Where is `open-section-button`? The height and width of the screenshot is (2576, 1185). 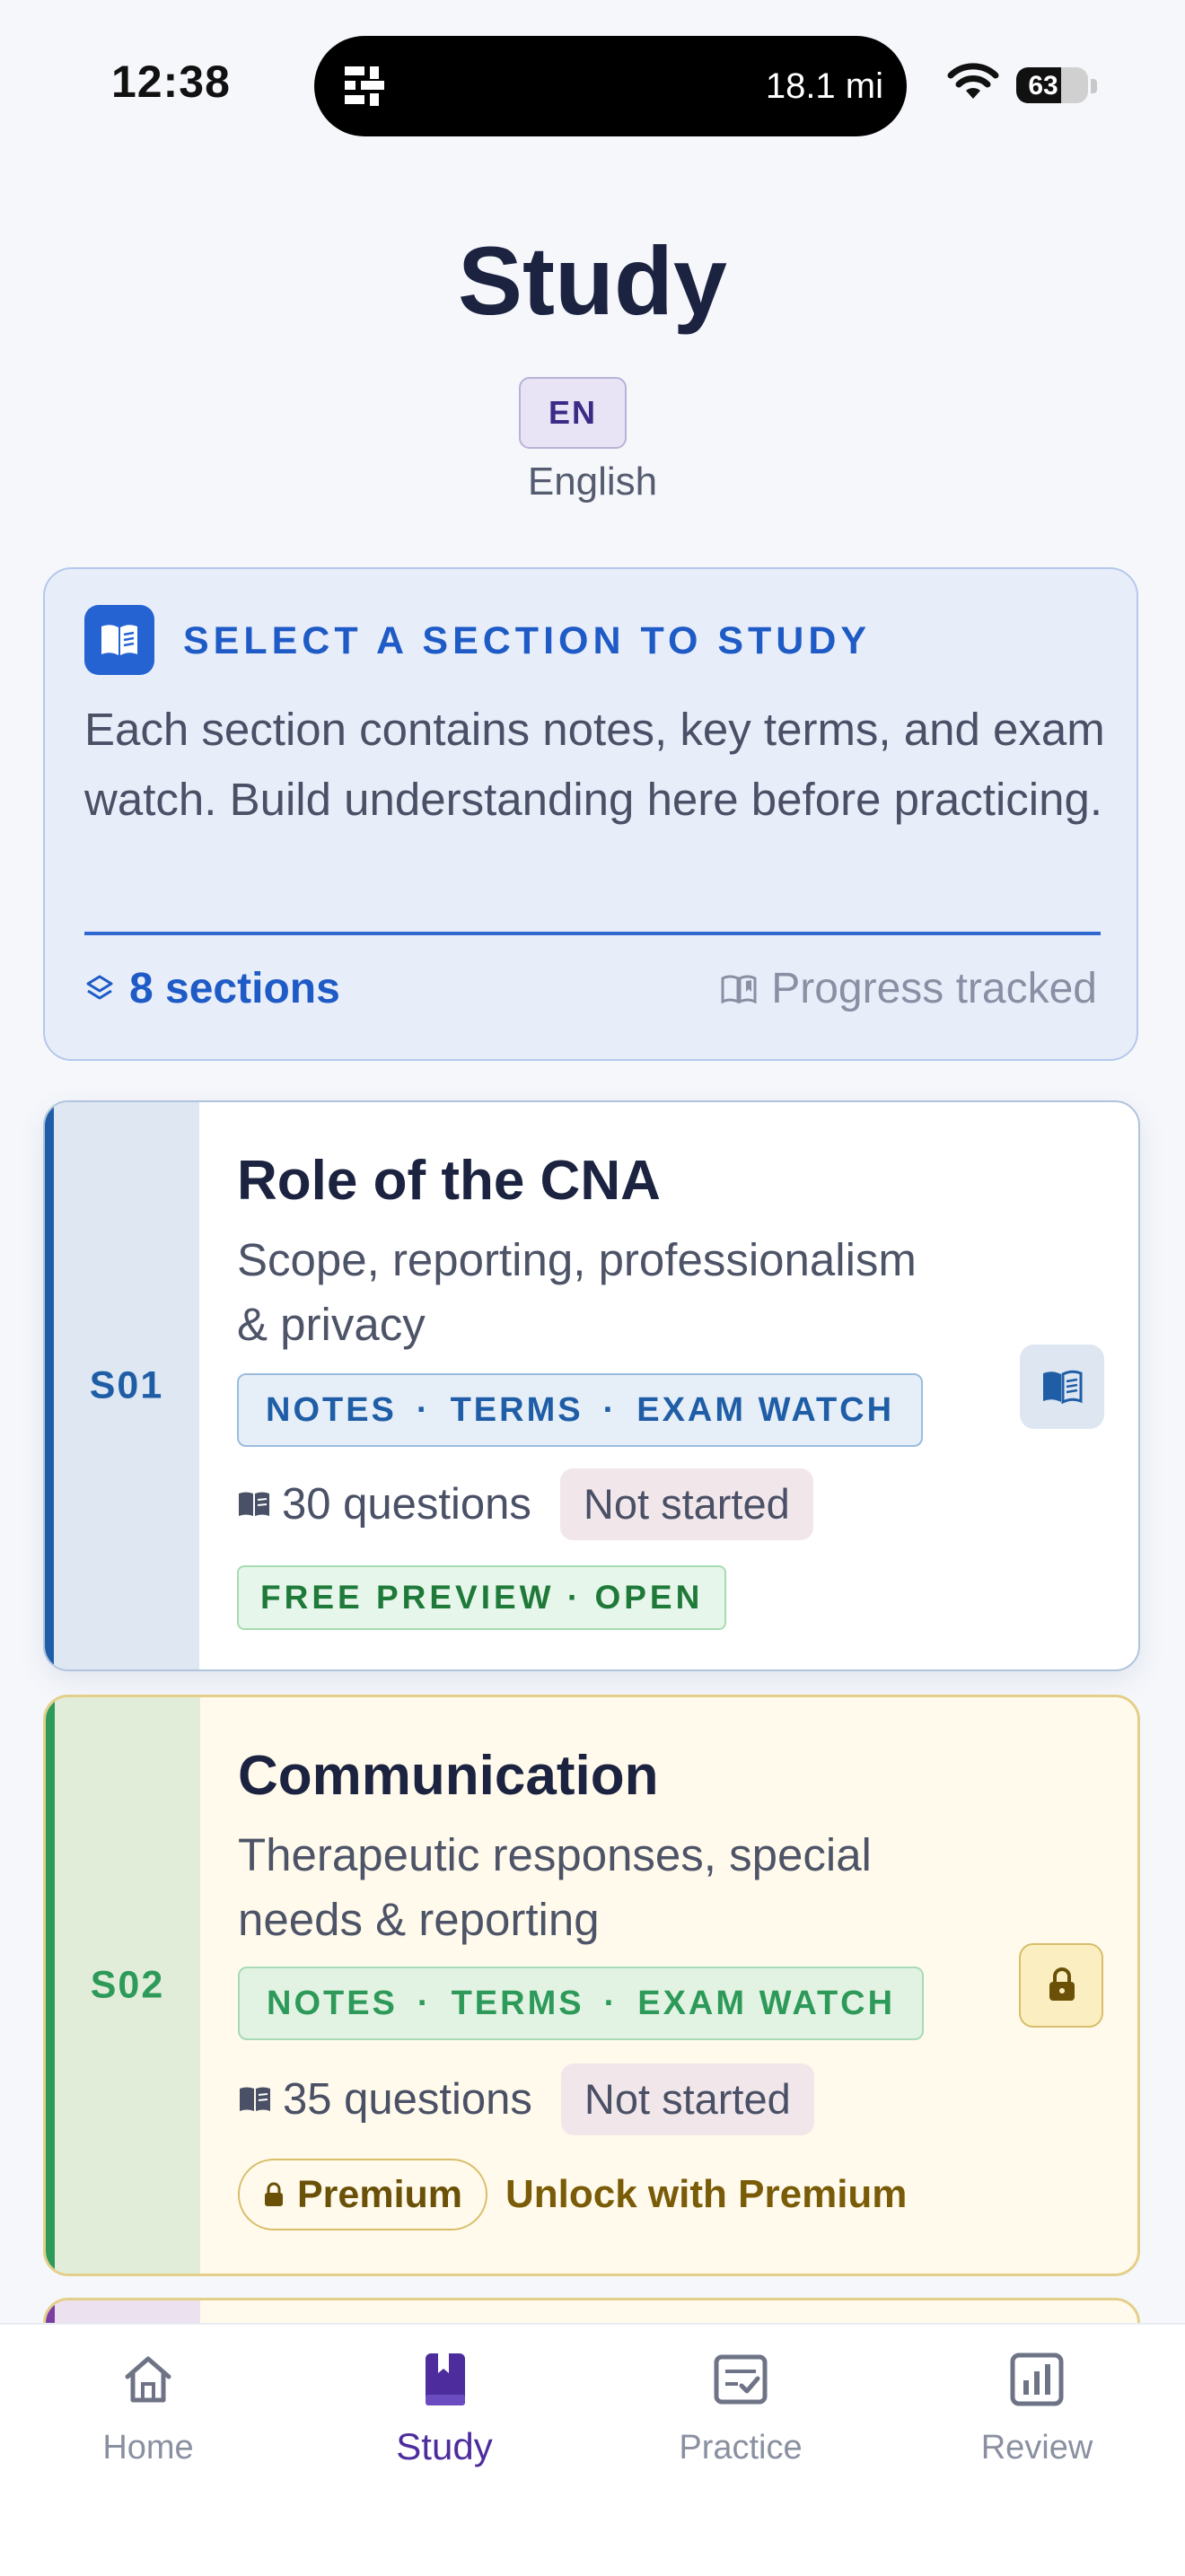 open-section-button is located at coordinates (1062, 1387).